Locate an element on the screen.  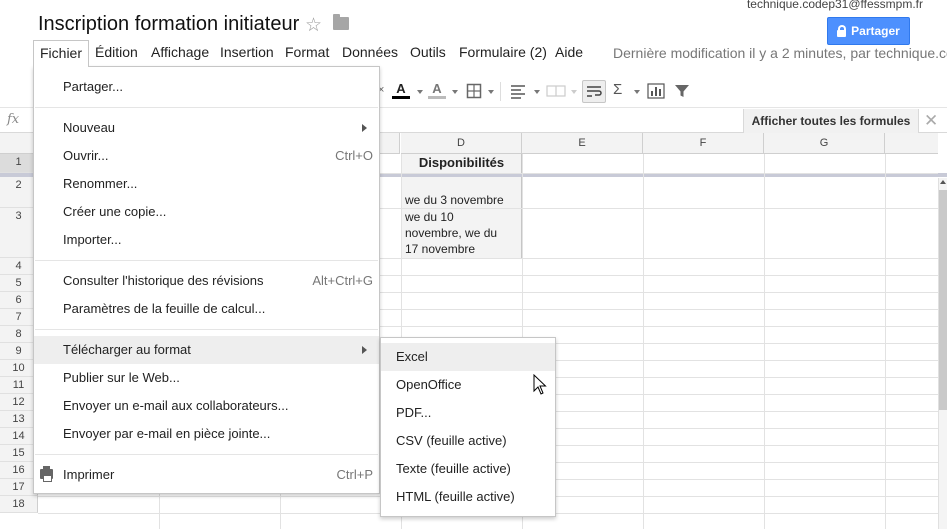
cell-d3: we du 10 novembre, we du 17 novembre is located at coordinates (451, 233).